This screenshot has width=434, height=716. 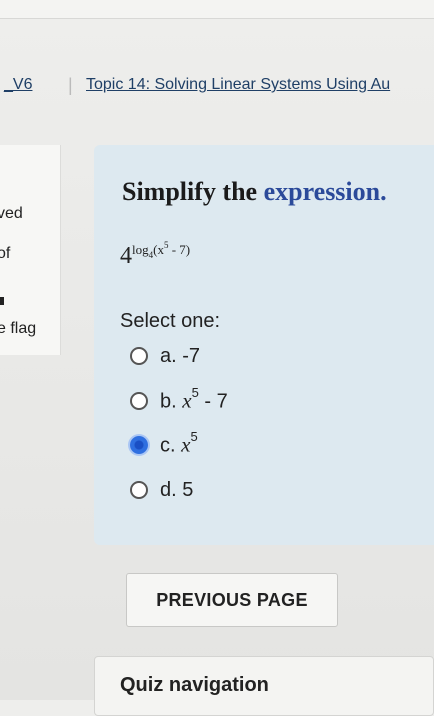 I want to click on option-b-power: 5, so click(x=195, y=393).